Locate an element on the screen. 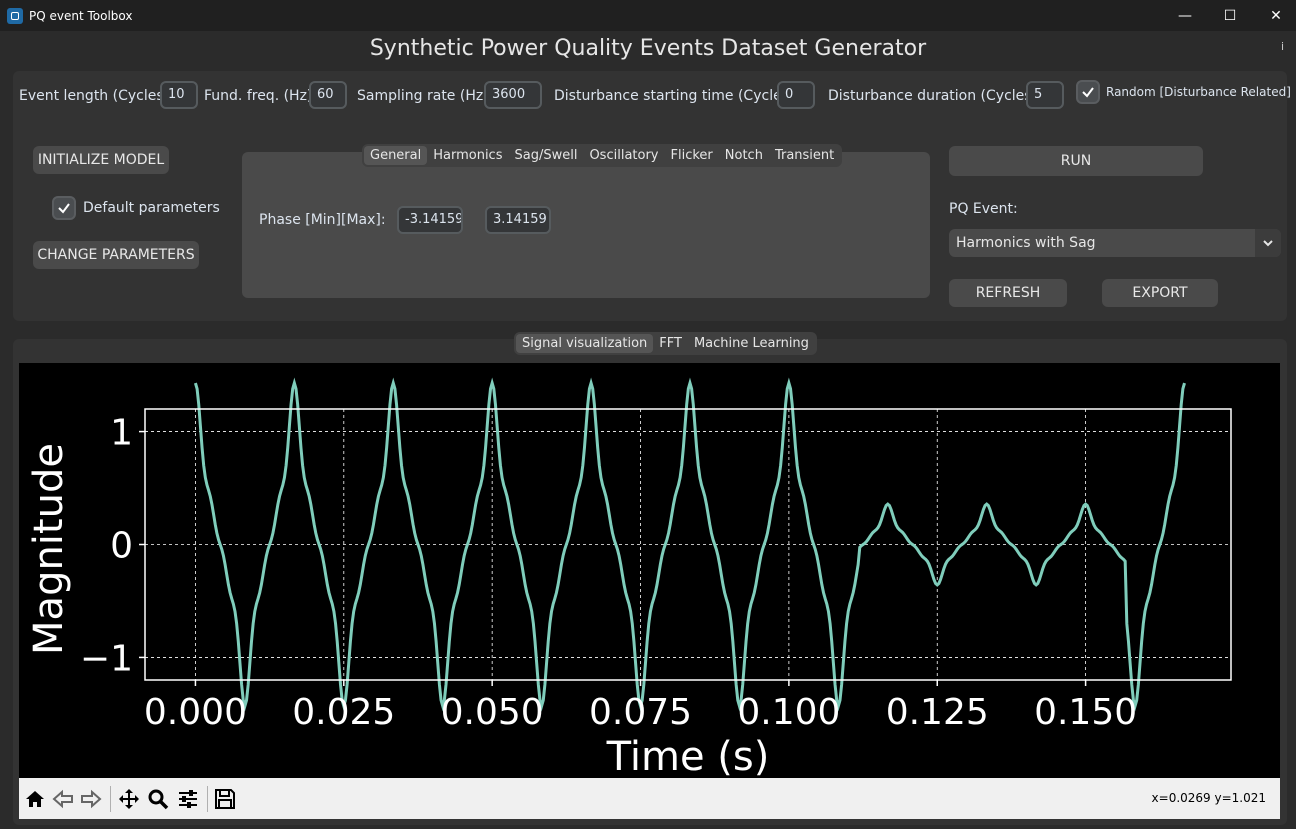 The image size is (1296, 829). forward-arrow-icon is located at coordinates (91, 799).